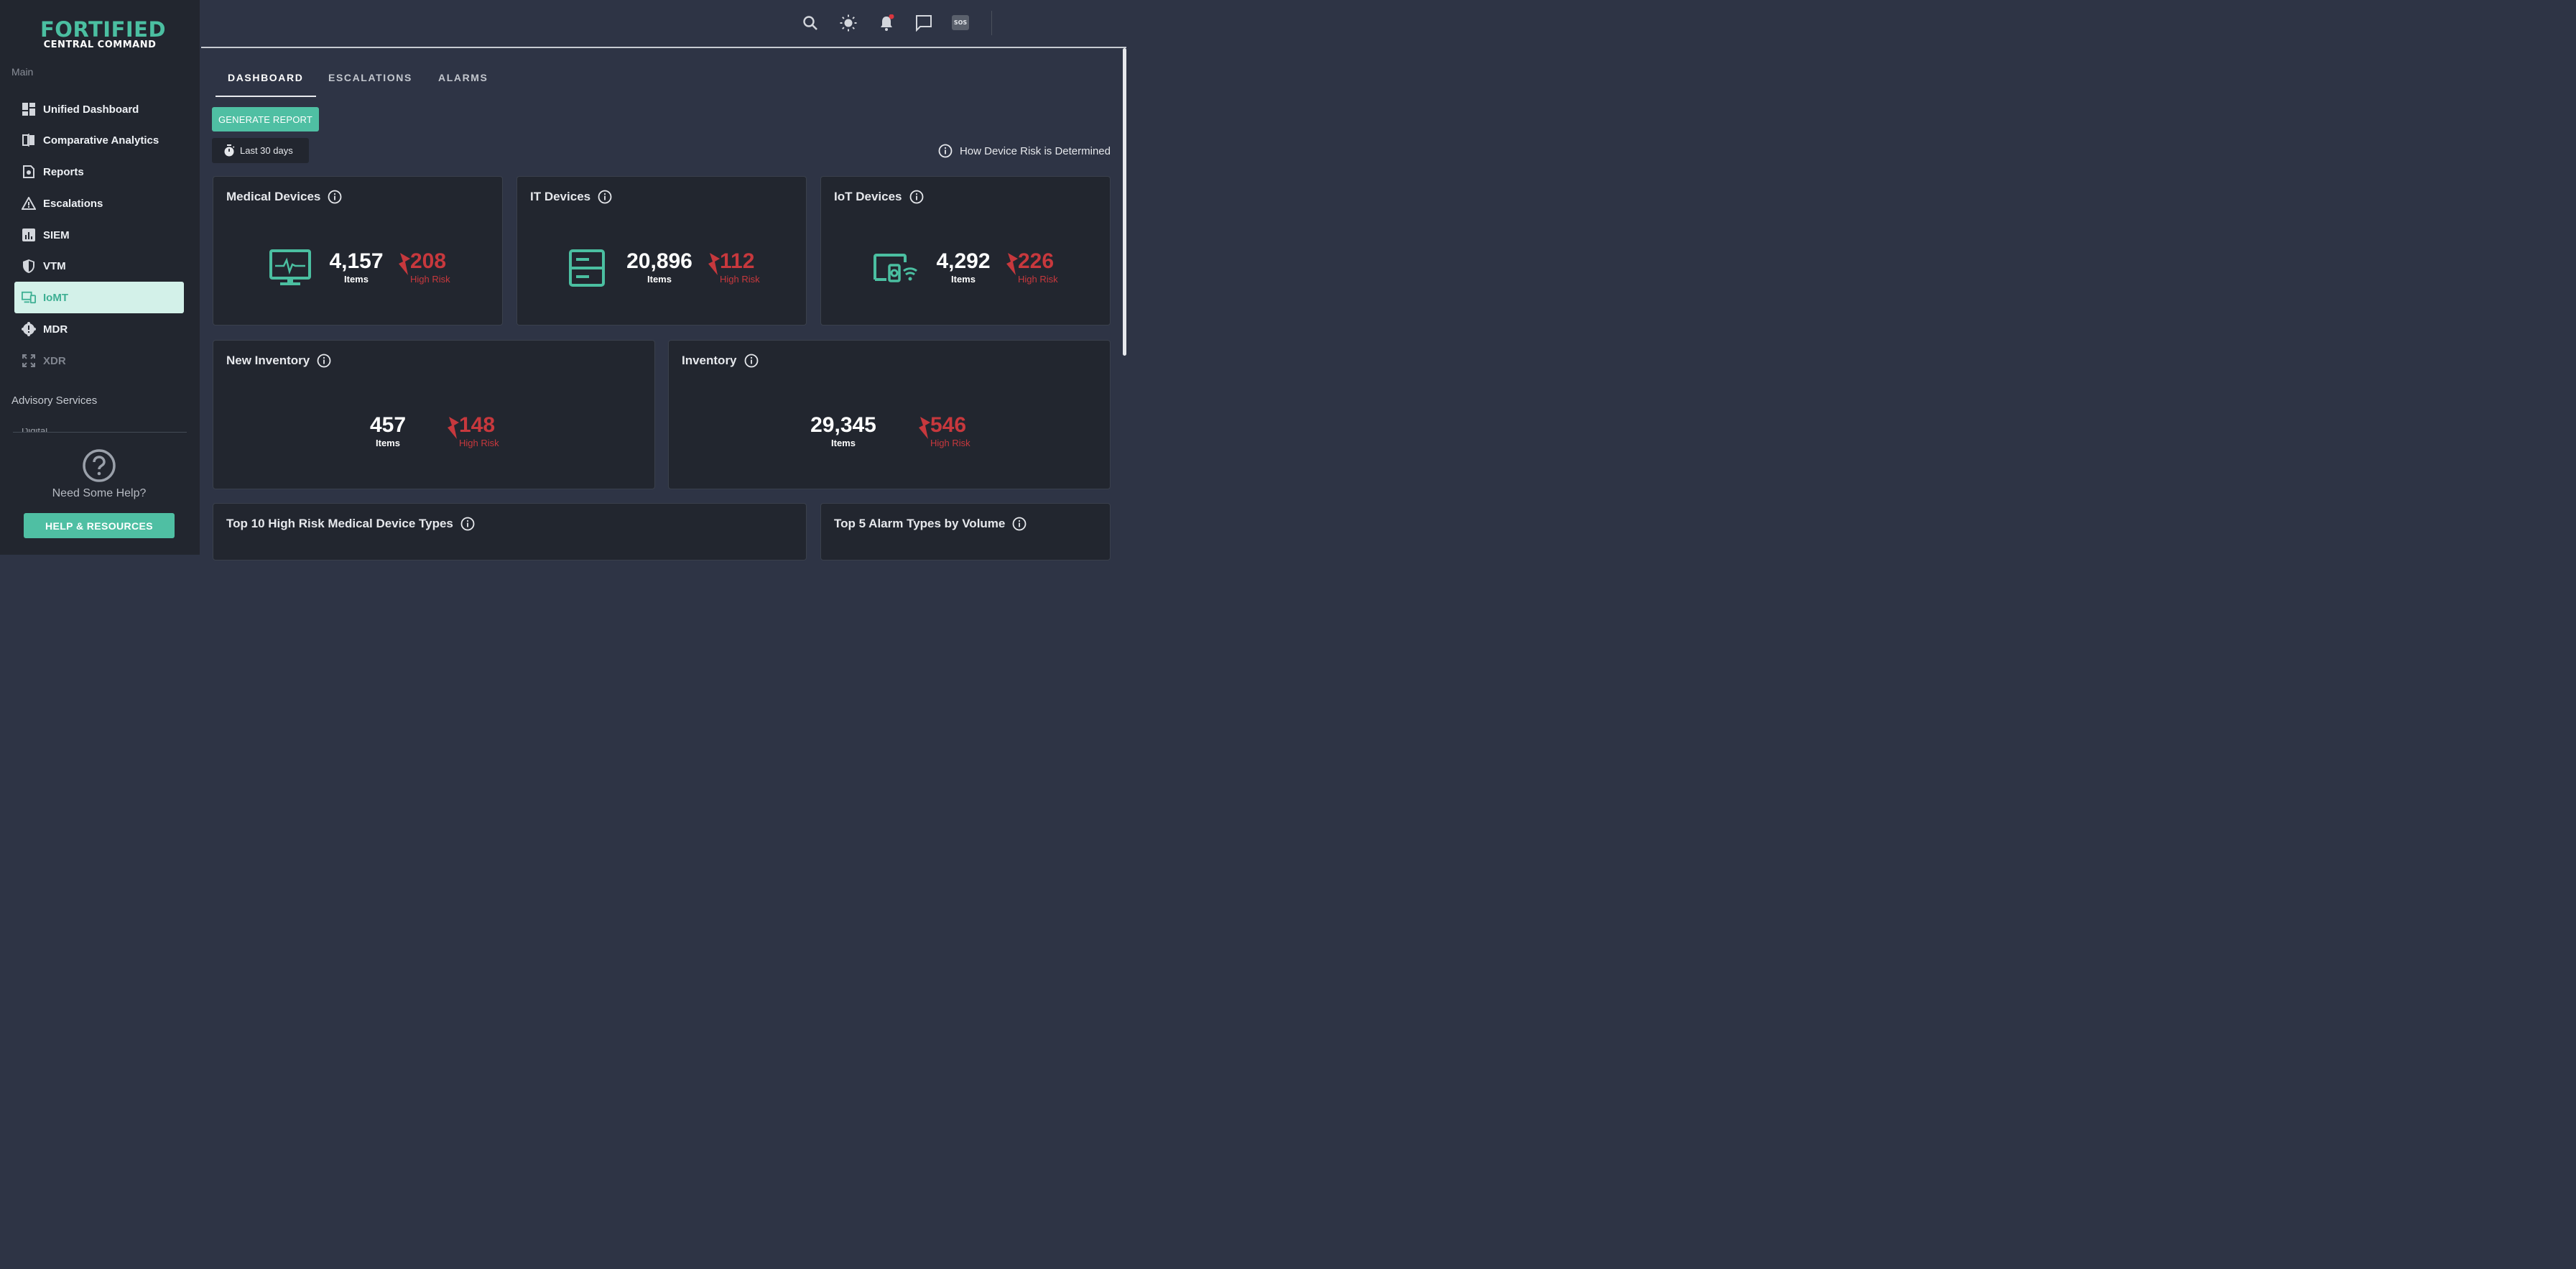  I want to click on gear-badge-icon, so click(29, 329).